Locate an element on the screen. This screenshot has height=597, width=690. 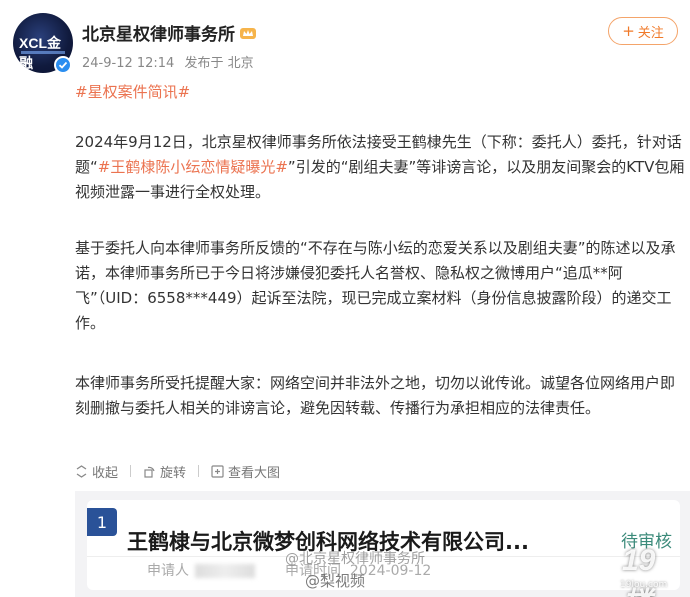
verified-badge-icon is located at coordinates (63, 65).